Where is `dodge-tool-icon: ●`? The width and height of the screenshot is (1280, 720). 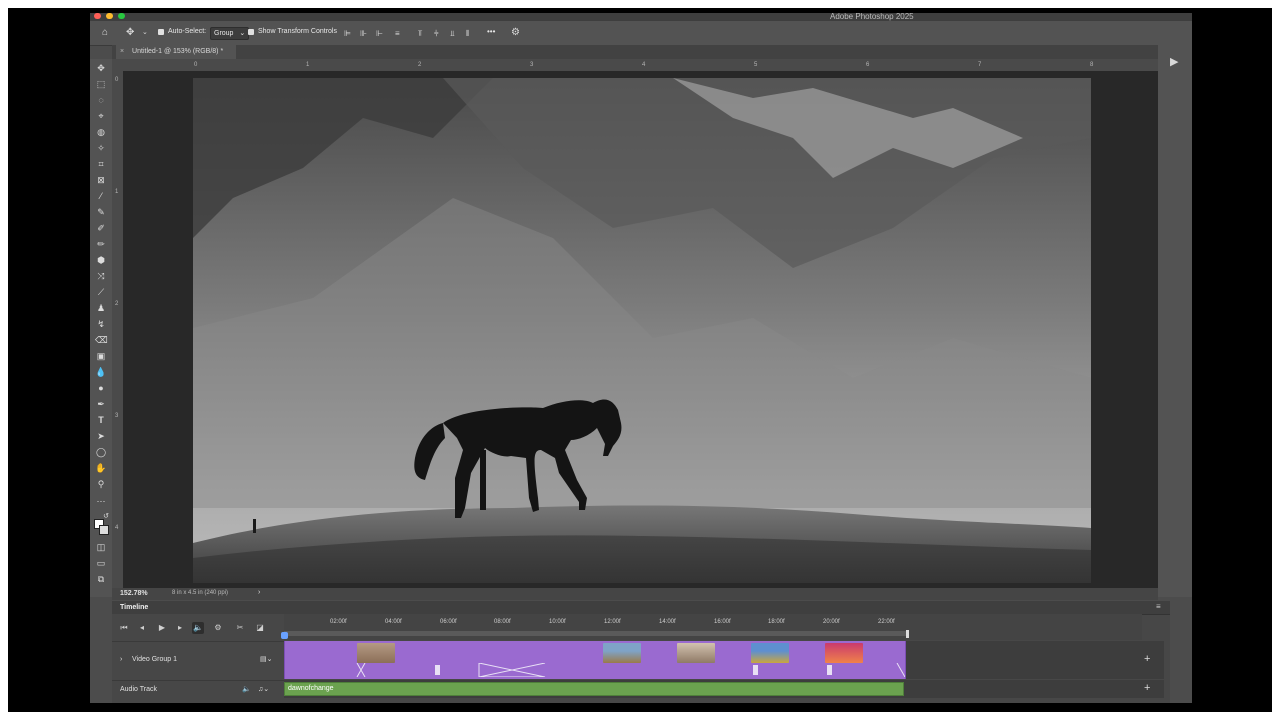 dodge-tool-icon: ● is located at coordinates (101, 388).